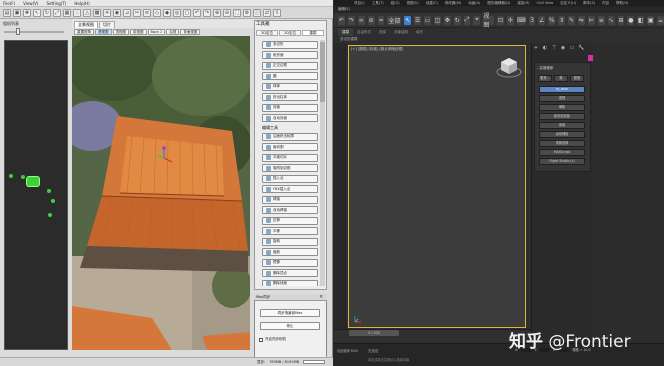 This screenshot has height=366, width=664. I want to click on tool-button: 吸附到边框, so click(290, 168).